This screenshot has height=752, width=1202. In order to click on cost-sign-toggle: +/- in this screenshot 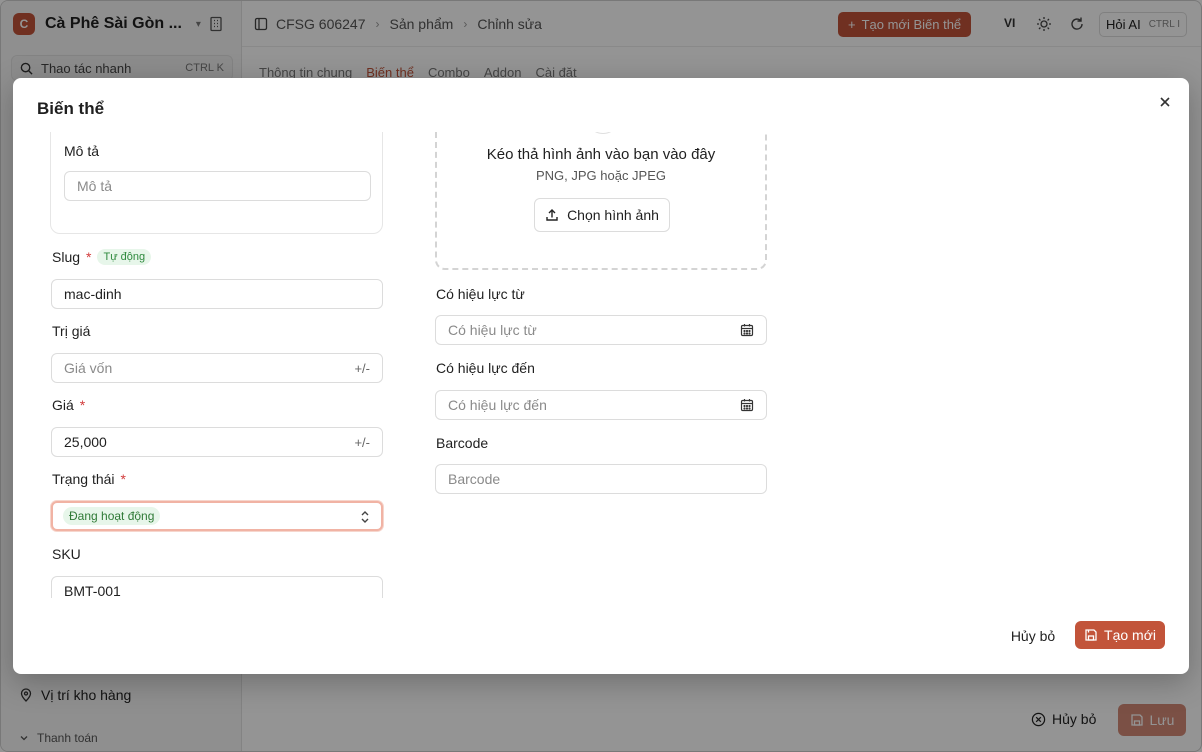, I will do `click(362, 368)`.